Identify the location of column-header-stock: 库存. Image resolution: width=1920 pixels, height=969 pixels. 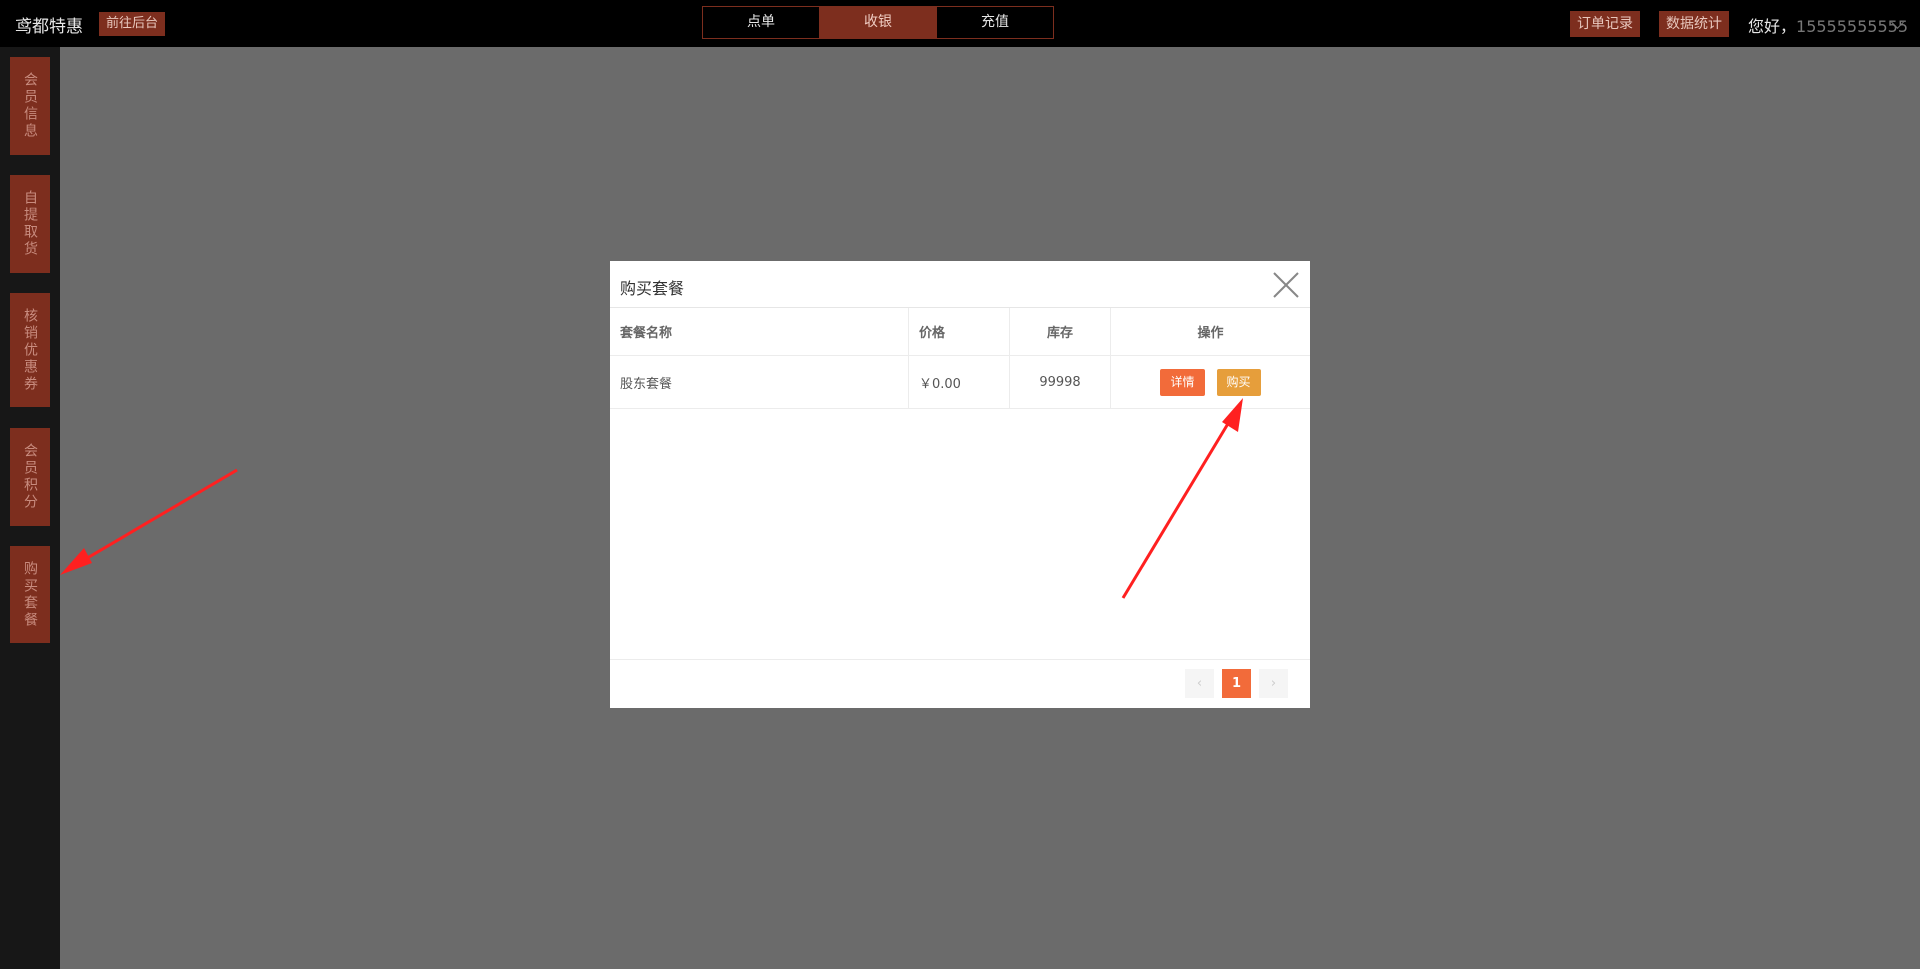
(1060, 332).